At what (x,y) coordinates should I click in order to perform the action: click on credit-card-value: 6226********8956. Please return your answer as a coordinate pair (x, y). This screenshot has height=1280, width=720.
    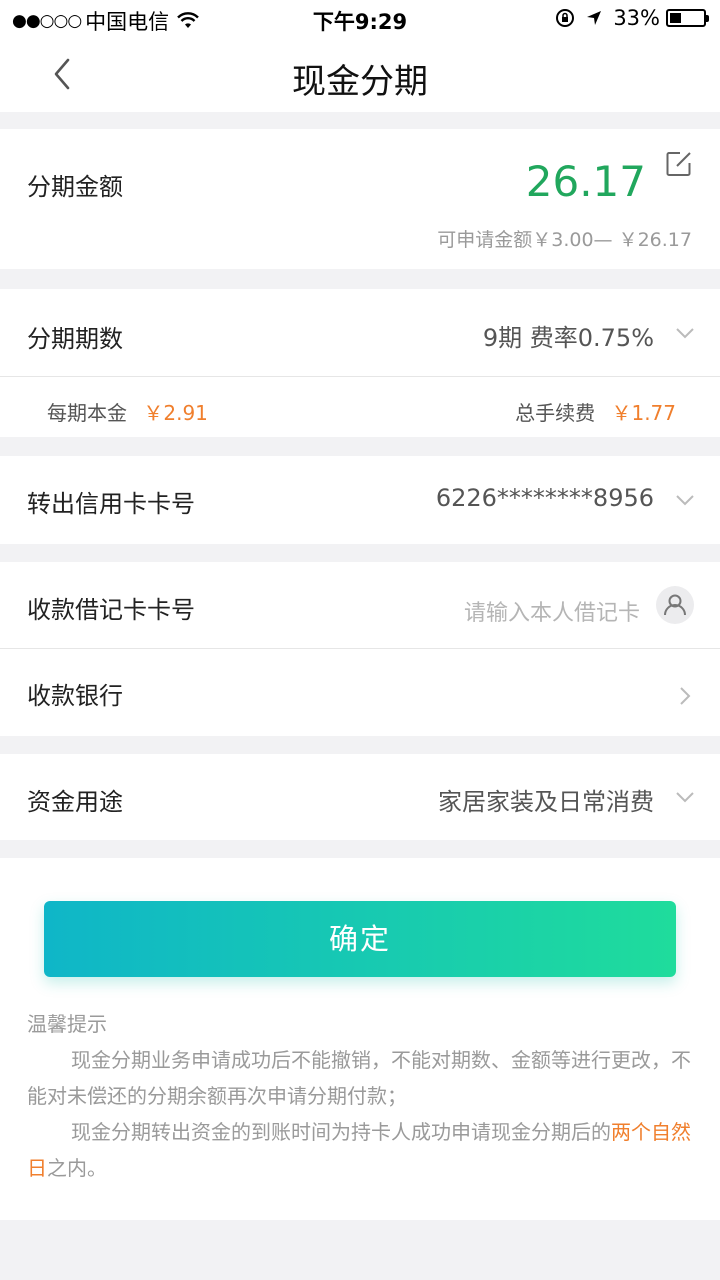
    Looking at the image, I should click on (544, 498).